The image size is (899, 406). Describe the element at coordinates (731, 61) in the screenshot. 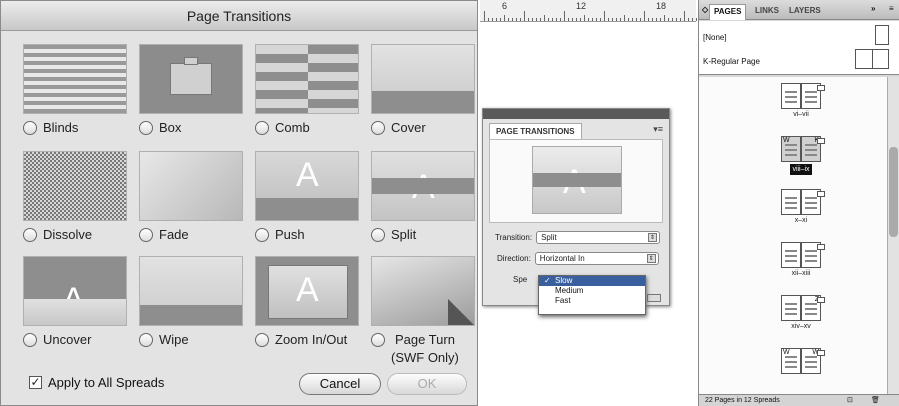

I see `master-k-regular: K-Regular Page` at that location.